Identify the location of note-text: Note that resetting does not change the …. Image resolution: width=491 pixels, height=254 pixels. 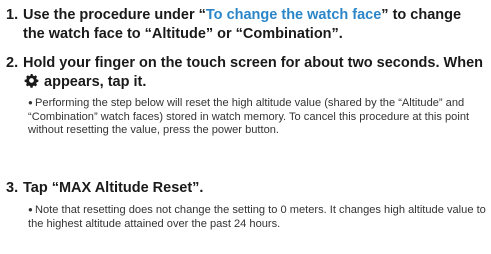
(257, 217).